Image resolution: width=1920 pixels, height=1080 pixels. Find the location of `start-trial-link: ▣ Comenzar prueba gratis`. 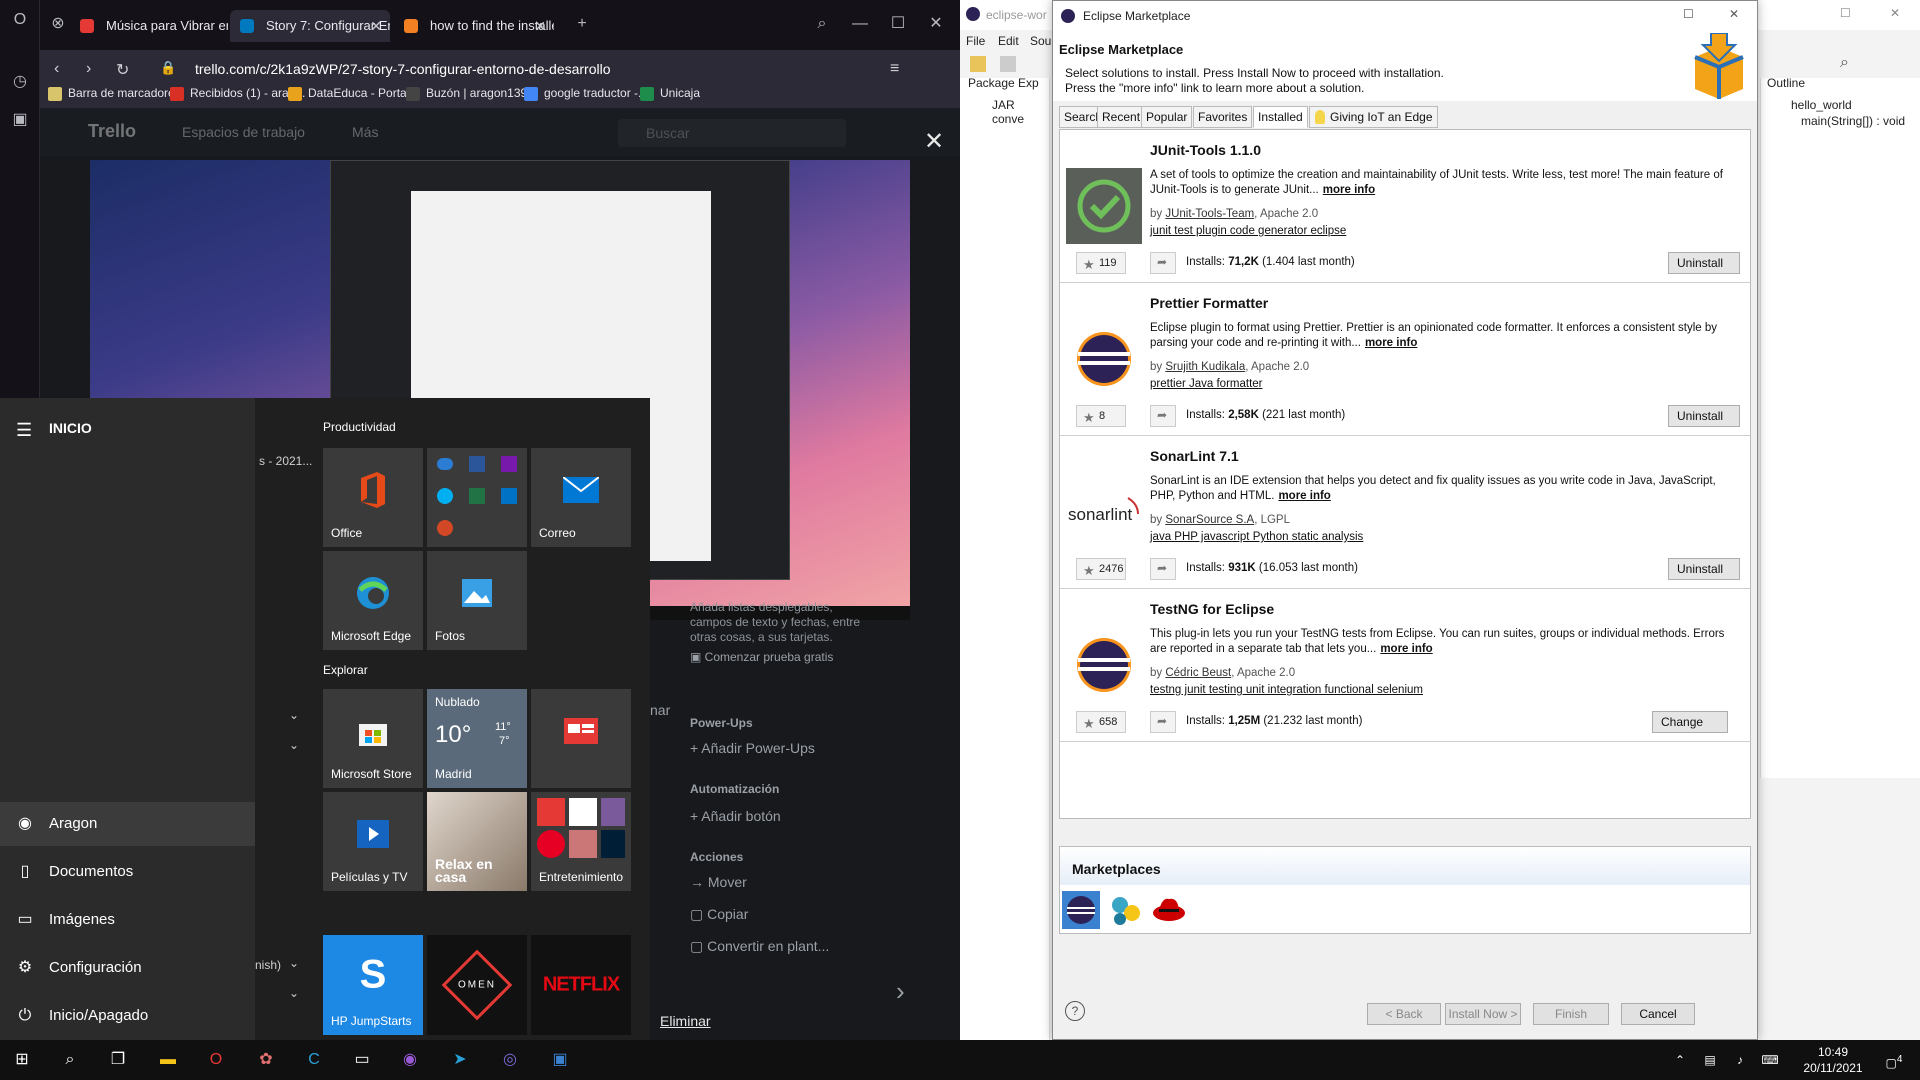

start-trial-link: ▣ Comenzar prueba gratis is located at coordinates (761, 657).